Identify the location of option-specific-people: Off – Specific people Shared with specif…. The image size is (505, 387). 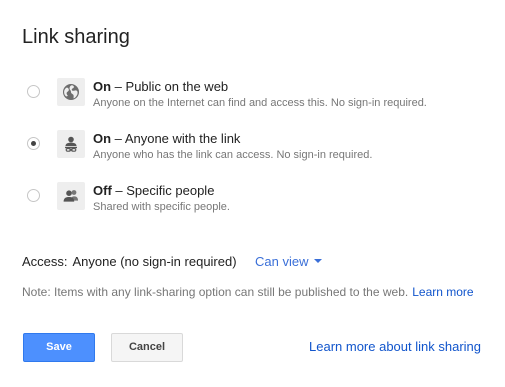
(252, 206).